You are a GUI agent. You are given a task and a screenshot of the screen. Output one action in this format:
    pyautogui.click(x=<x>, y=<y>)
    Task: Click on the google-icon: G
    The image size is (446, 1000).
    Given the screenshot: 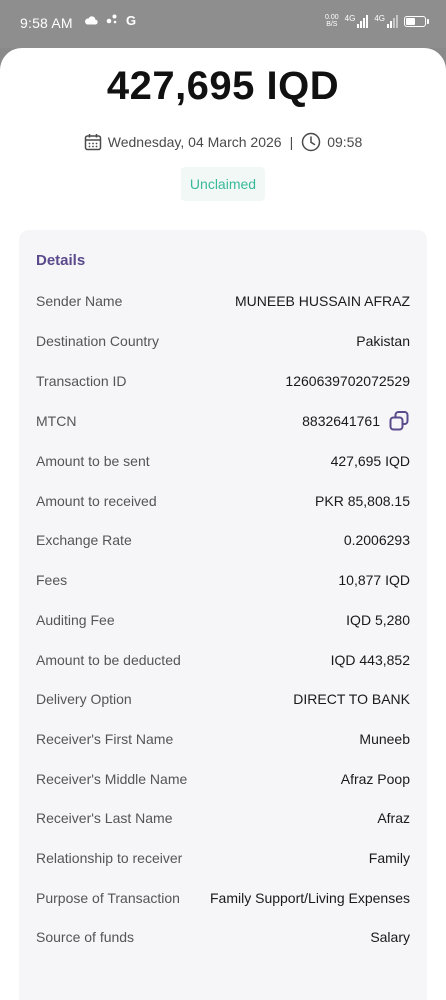 What is the action you would take?
    pyautogui.click(x=131, y=20)
    